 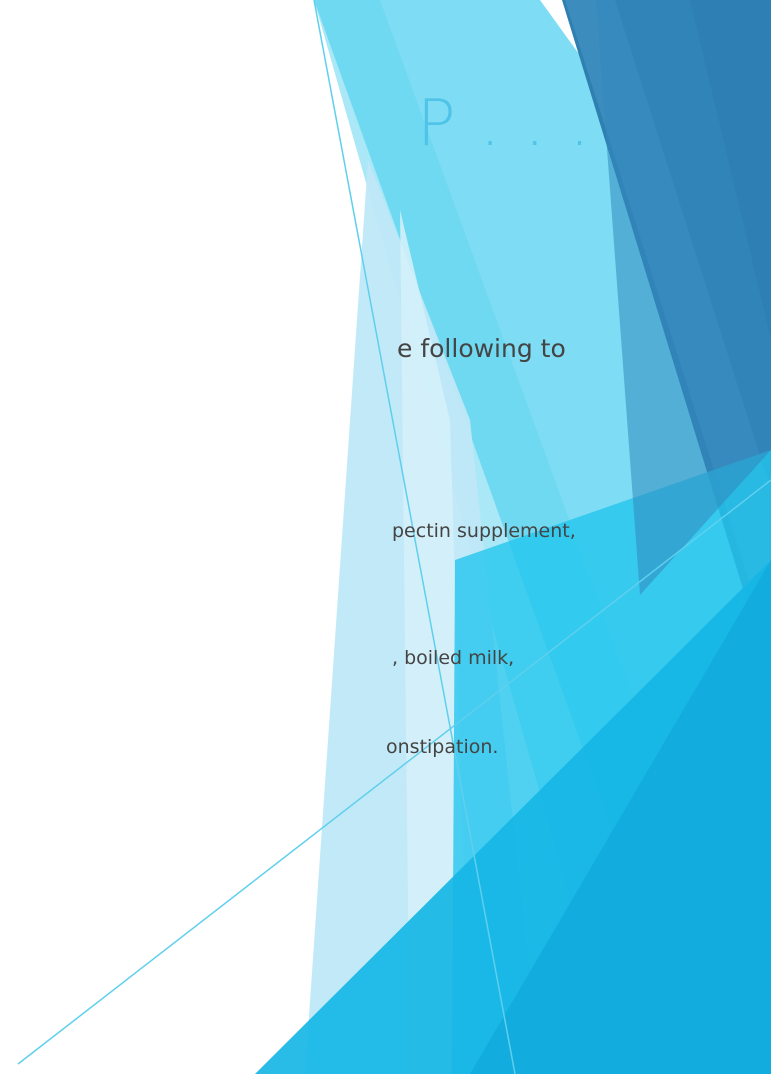 I want to click on slide-title: P . . ., so click(x=504, y=124).